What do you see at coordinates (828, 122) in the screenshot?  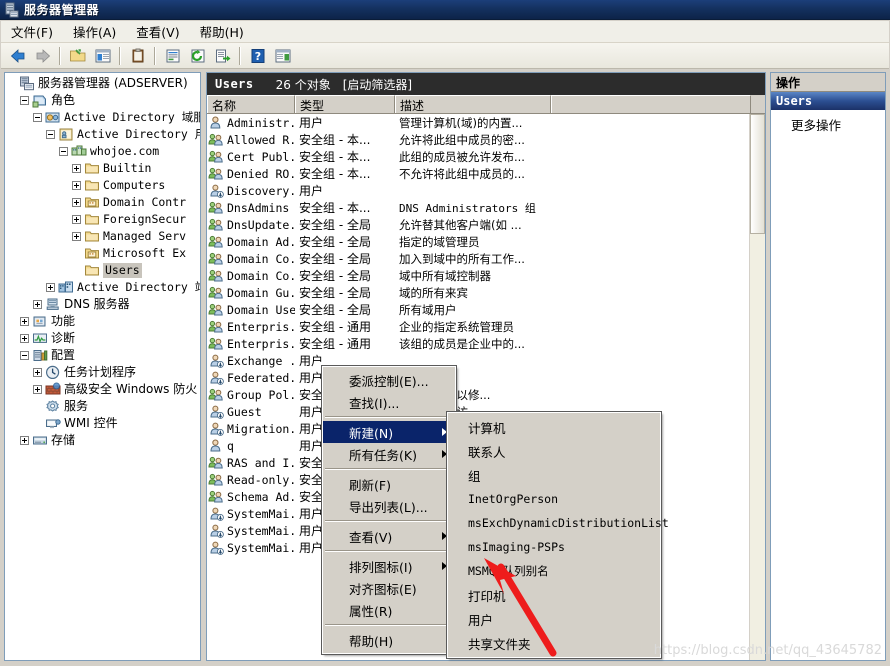 I see `more-actions: 更多操作` at bounding box center [828, 122].